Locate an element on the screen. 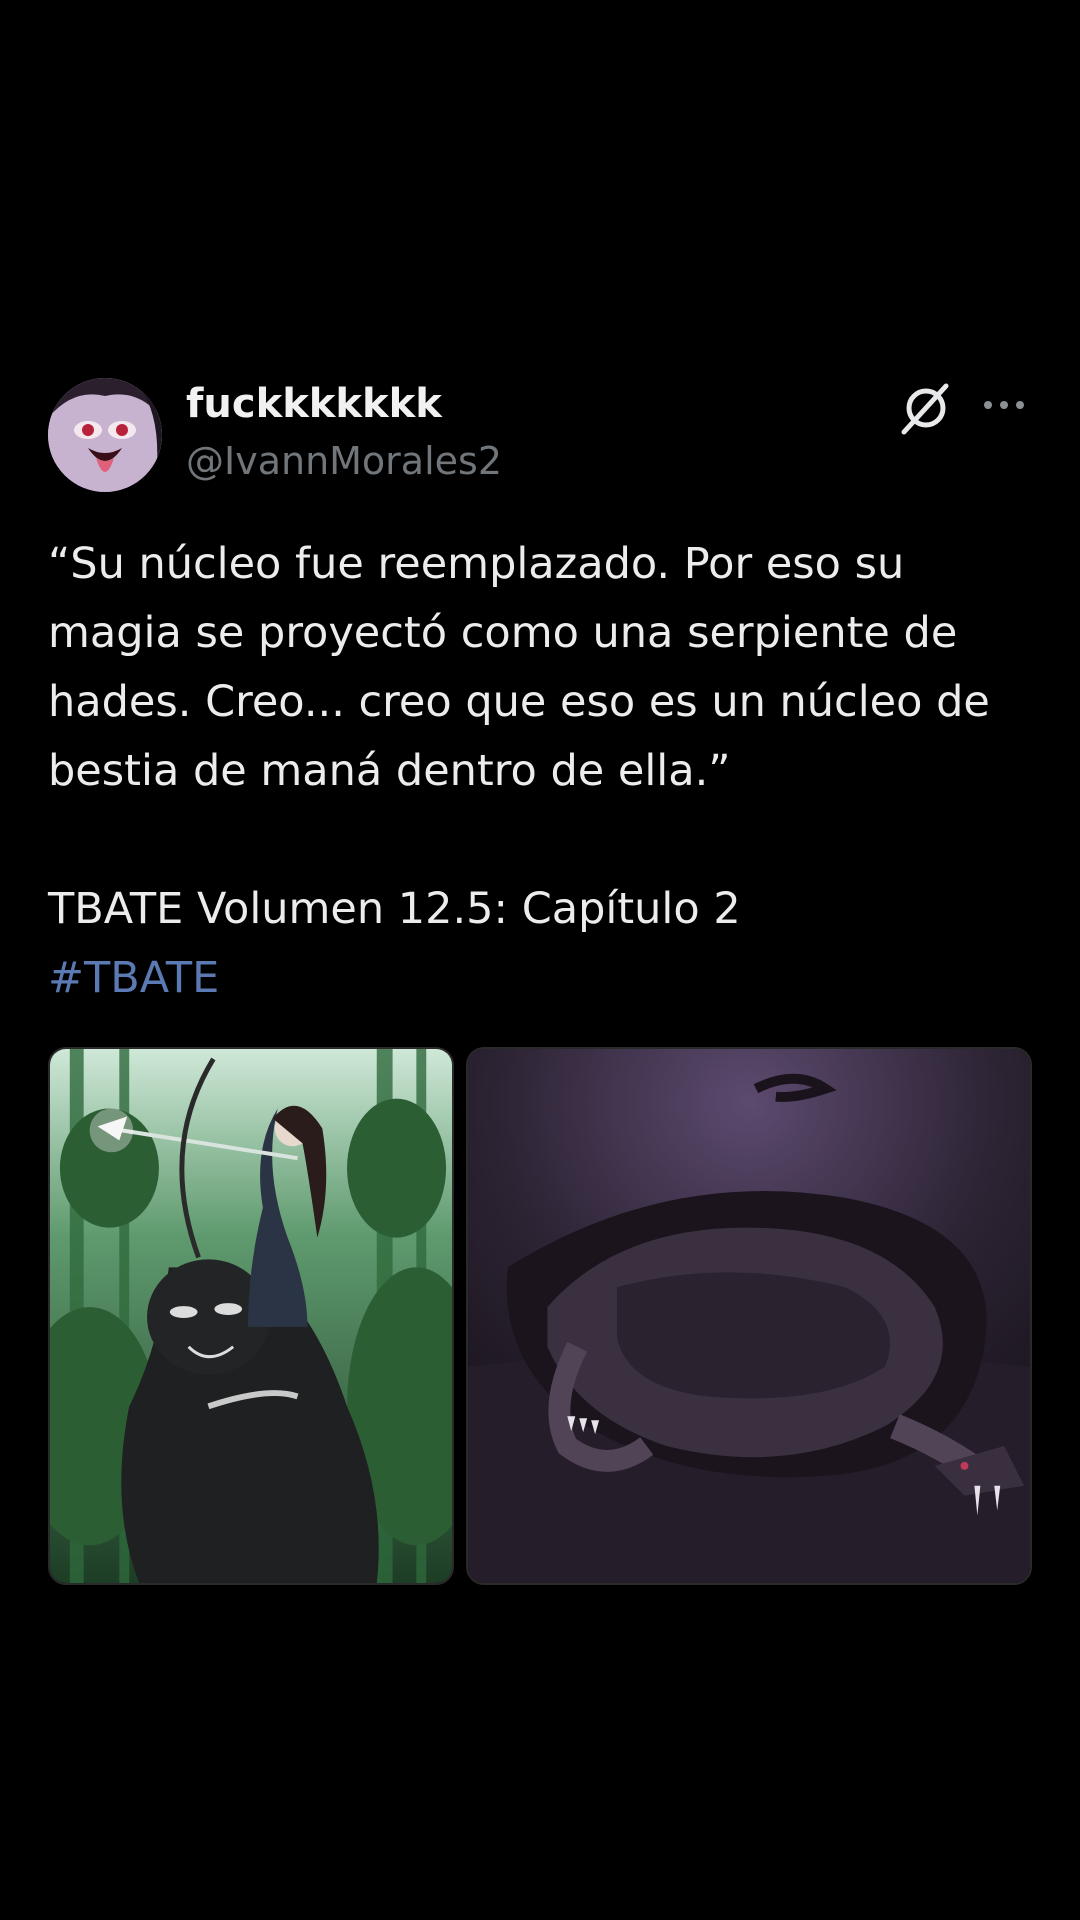 The height and width of the screenshot is (1920, 1080). hashtag-link: #TBATE is located at coordinates (133, 978).